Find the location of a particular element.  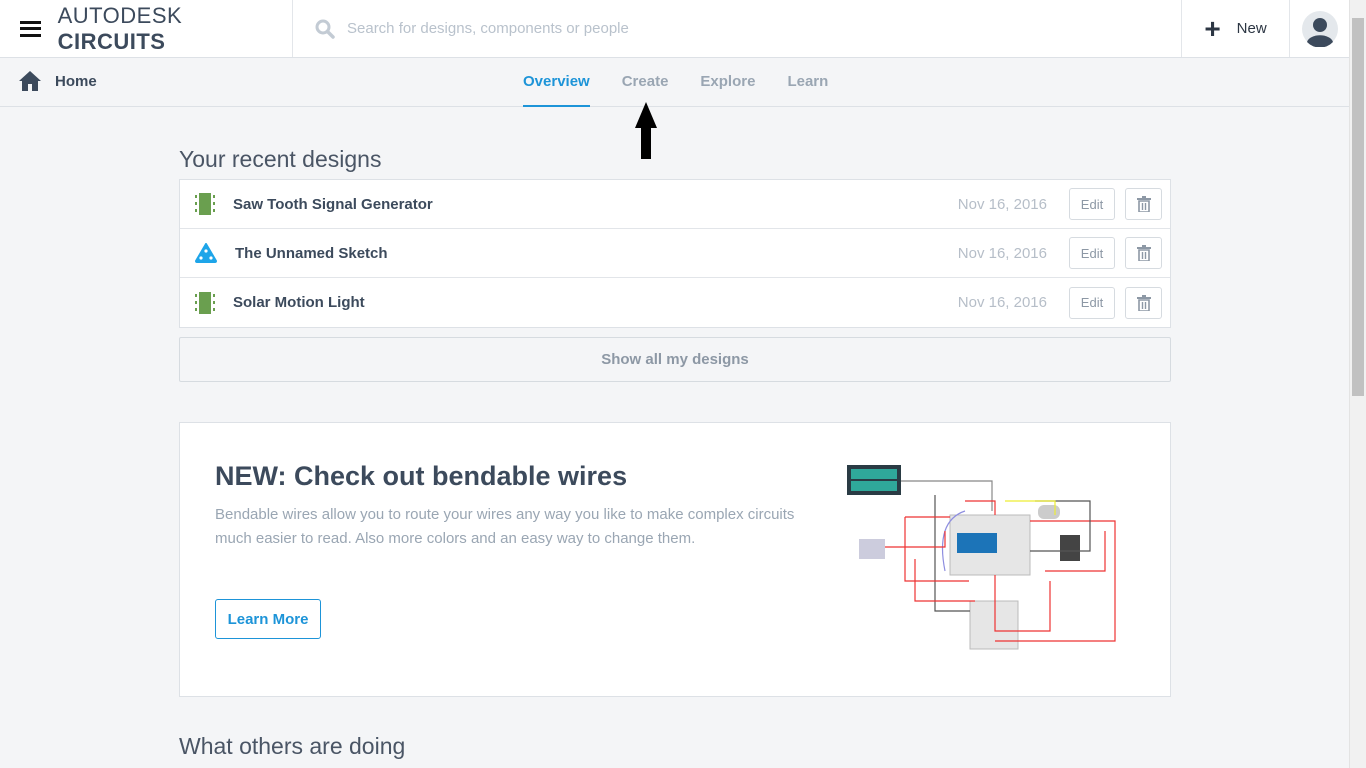

plus-icon: + is located at coordinates (1212, 28).